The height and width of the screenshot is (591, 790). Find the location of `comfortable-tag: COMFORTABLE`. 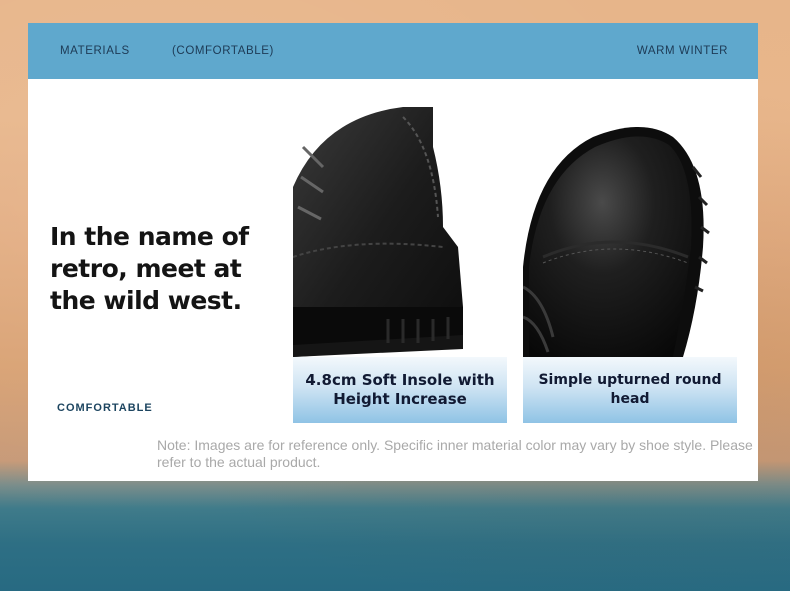

comfortable-tag: COMFORTABLE is located at coordinates (105, 408).